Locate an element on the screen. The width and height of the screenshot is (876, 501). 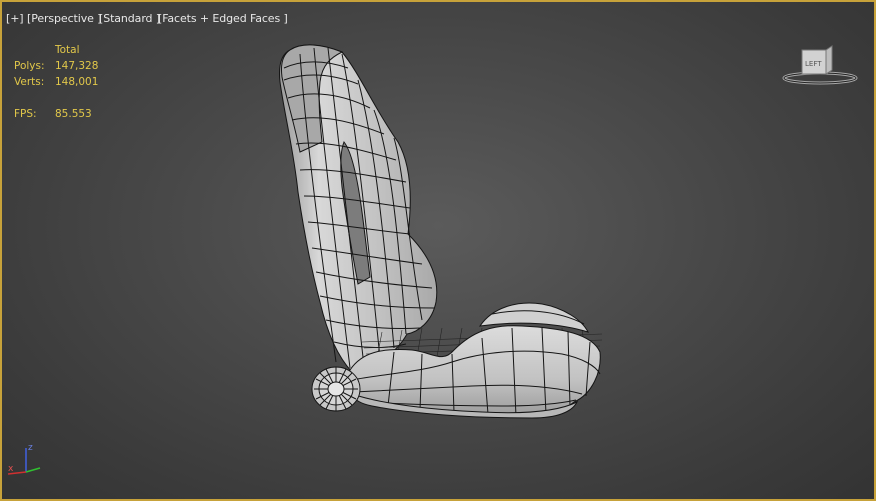
seat-backrest is located at coordinates (358, 208).